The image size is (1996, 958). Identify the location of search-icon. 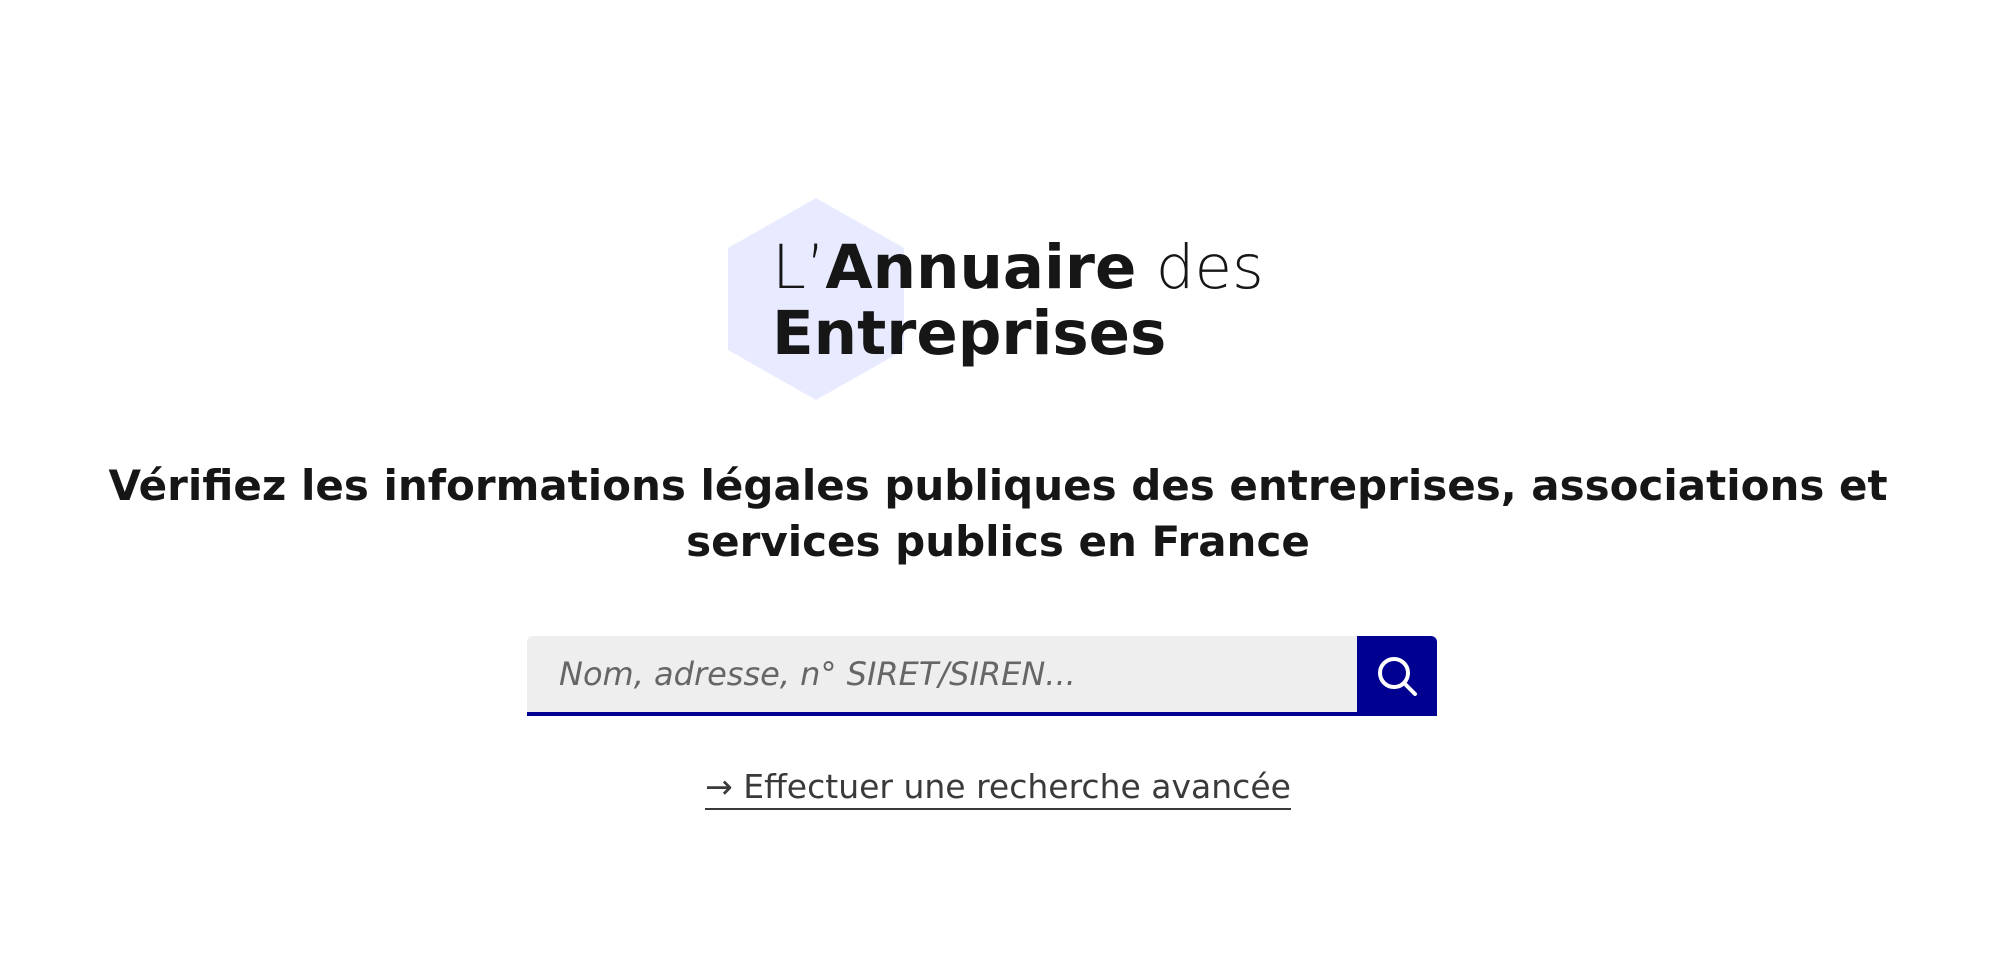
(1397, 676).